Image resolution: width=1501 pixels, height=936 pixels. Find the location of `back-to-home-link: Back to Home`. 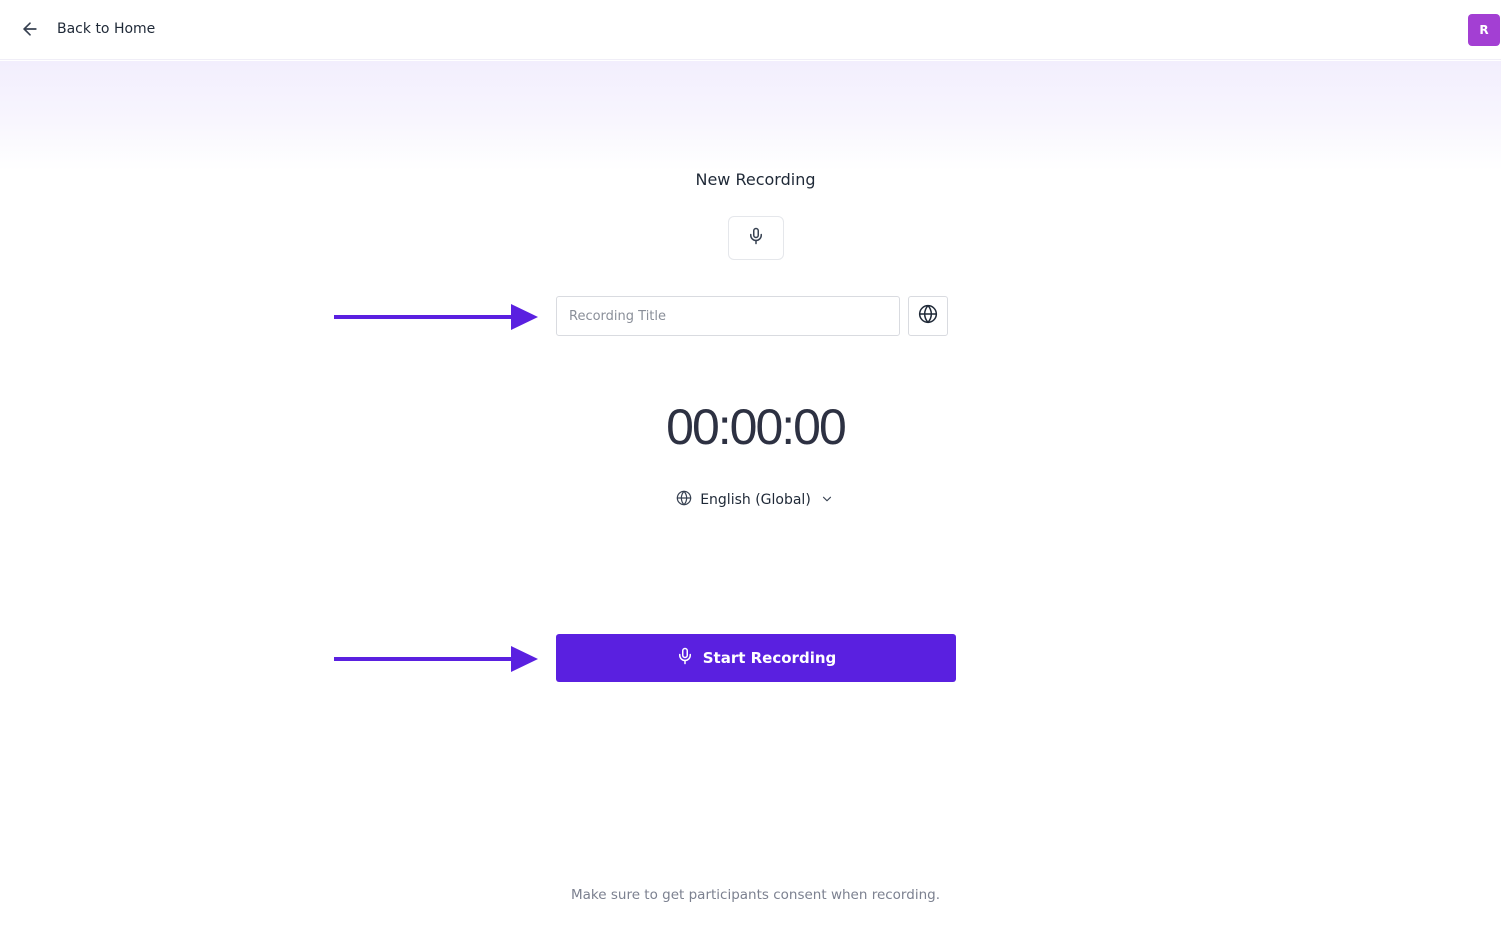

back-to-home-link: Back to Home is located at coordinates (87, 29).